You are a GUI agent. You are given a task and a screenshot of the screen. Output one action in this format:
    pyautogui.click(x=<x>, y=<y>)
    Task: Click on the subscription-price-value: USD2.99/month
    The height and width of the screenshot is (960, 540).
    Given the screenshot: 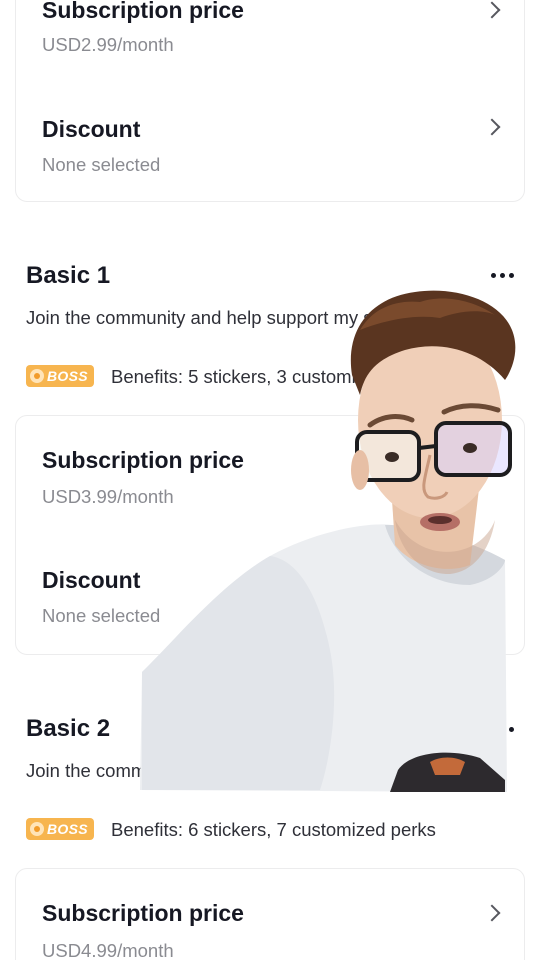 What is the action you would take?
    pyautogui.click(x=108, y=44)
    